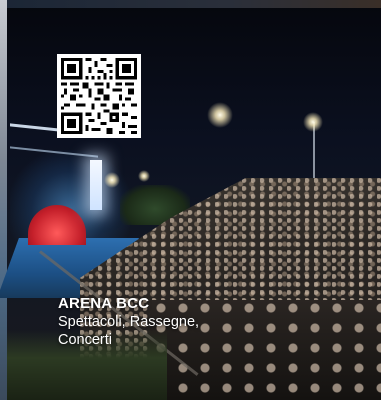 This screenshot has height=400, width=381. Describe the element at coordinates (3, 200) in the screenshot. I see `left-edge-strip` at that location.